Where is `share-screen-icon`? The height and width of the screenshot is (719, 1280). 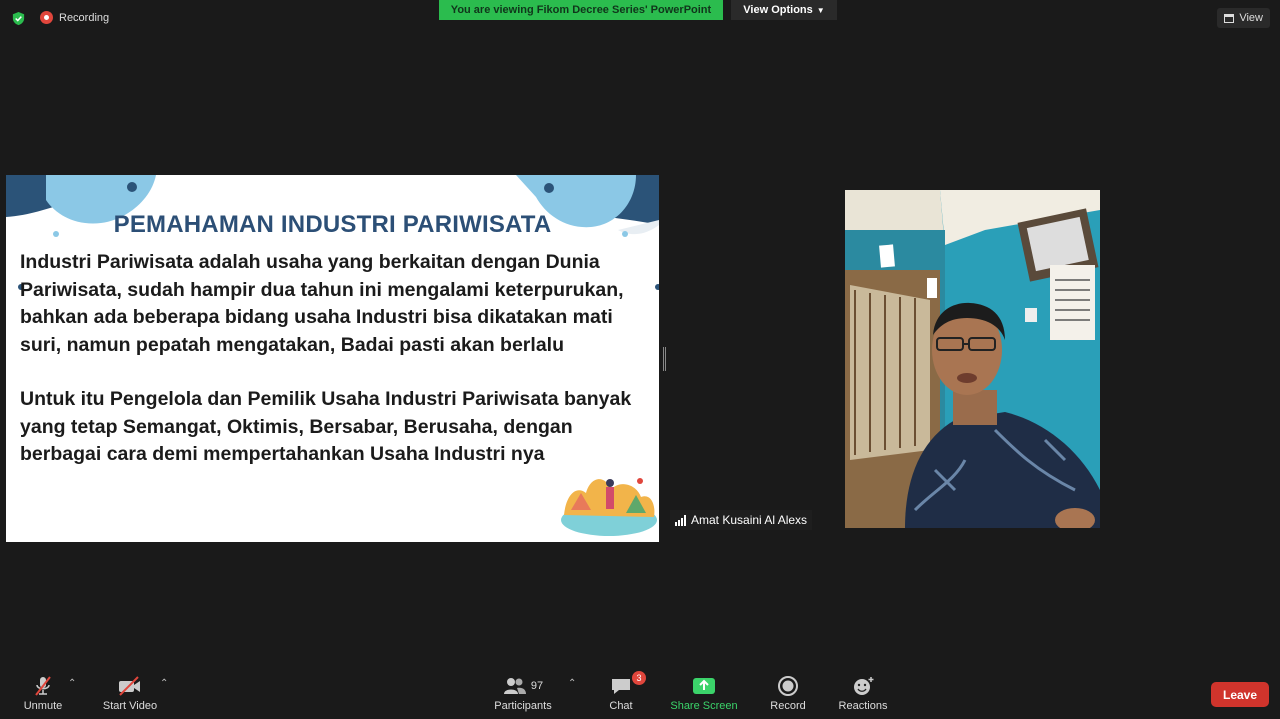
share-screen-icon is located at coordinates (704, 686).